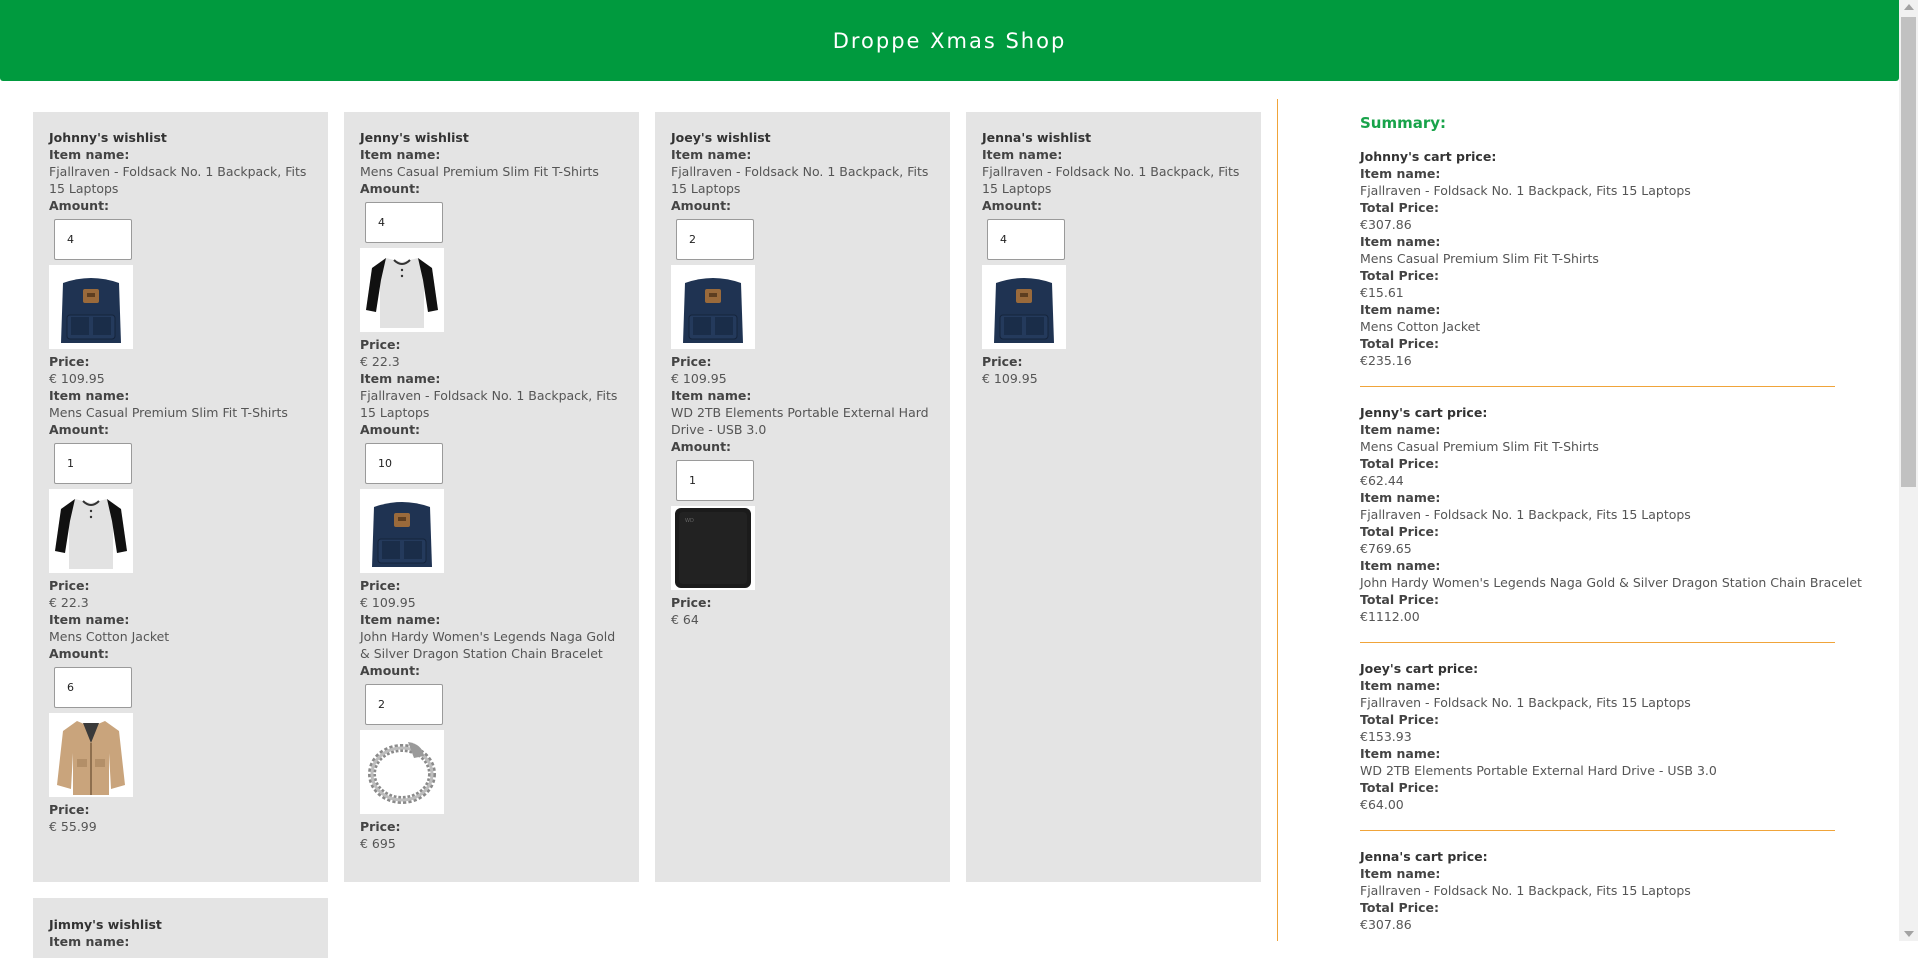  I want to click on item-price: € 55.99, so click(73, 826).